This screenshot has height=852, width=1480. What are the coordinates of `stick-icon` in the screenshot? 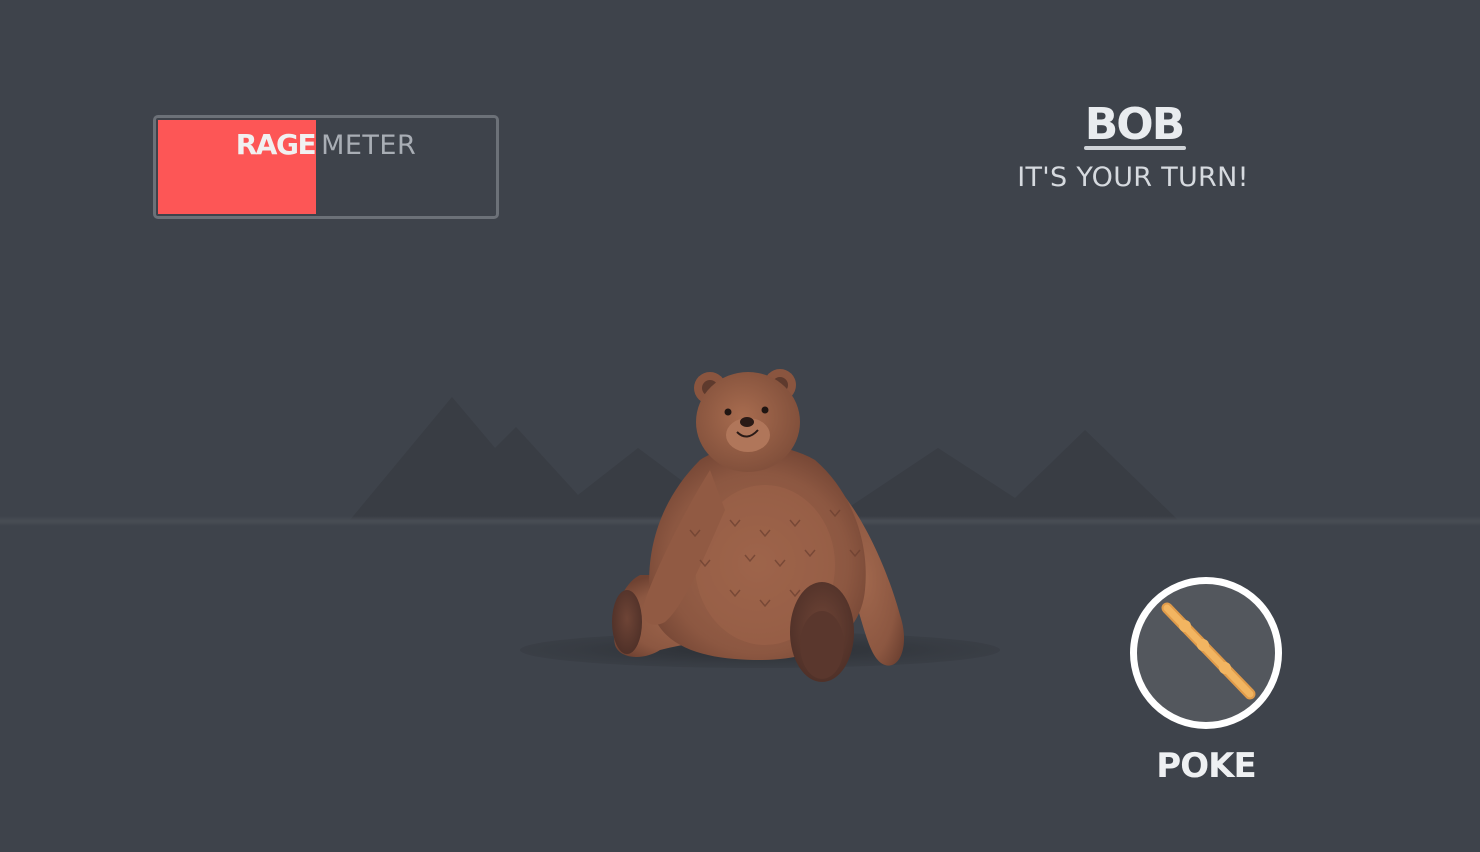 It's located at (1208, 651).